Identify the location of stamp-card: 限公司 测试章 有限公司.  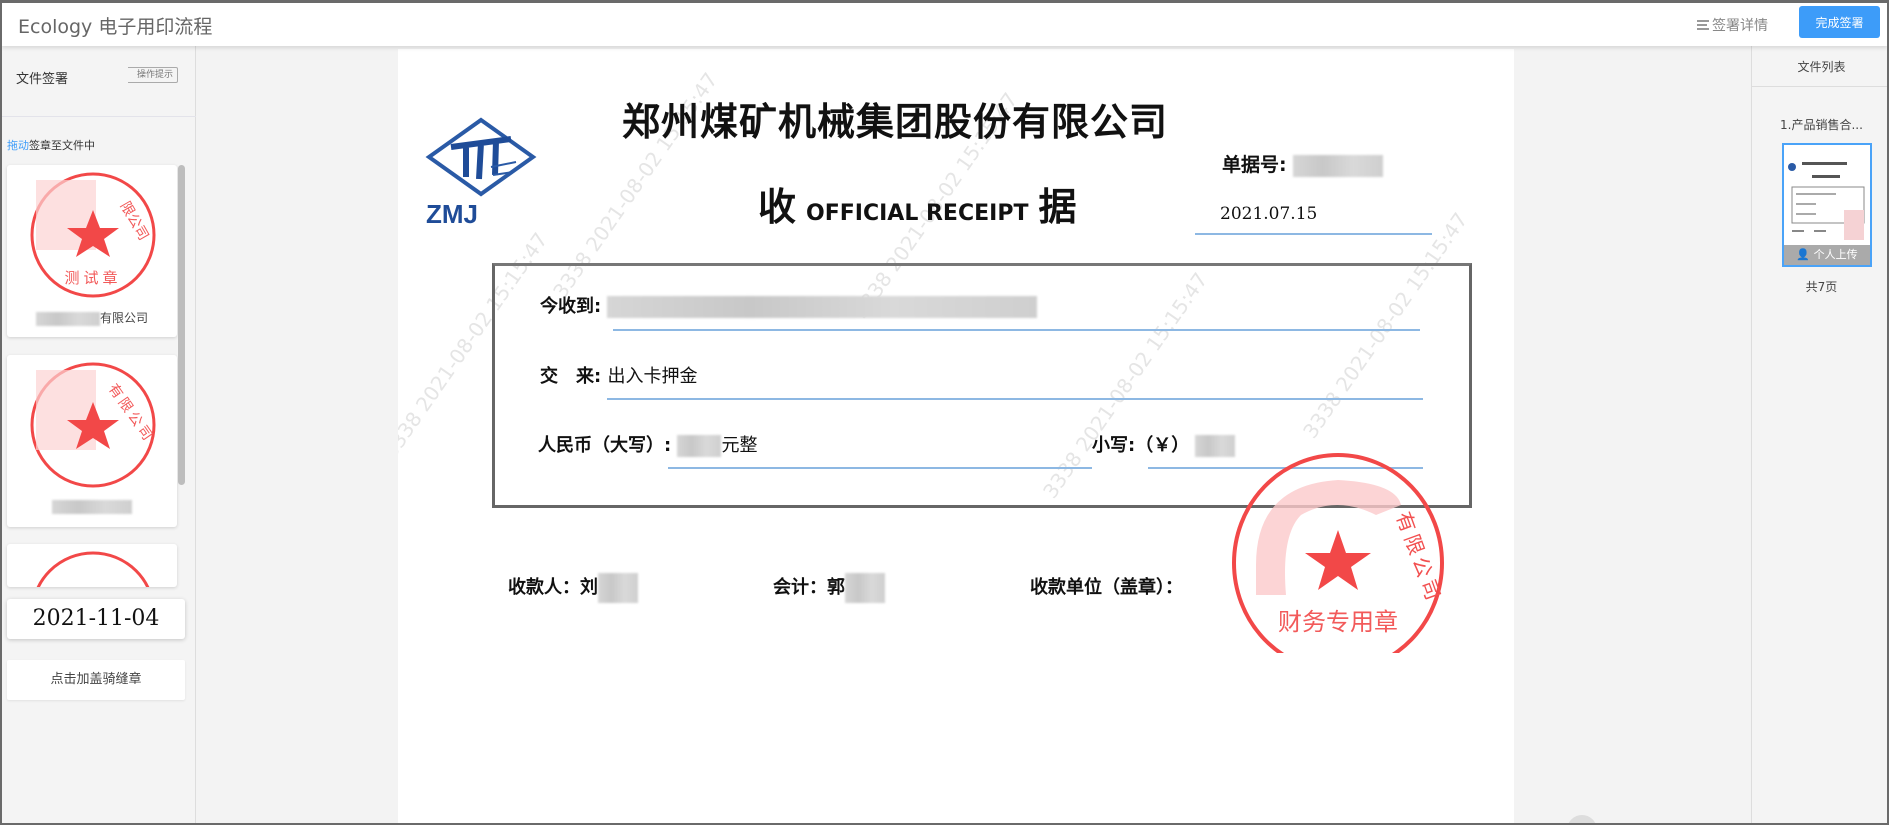
(92, 251).